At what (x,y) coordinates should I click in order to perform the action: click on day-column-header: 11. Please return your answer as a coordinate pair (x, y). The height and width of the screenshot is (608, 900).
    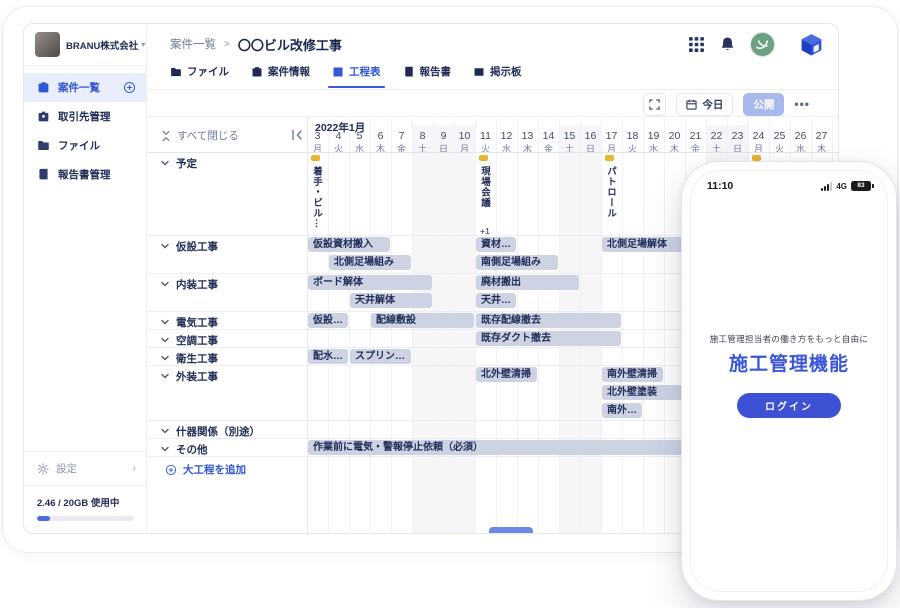
    Looking at the image, I should click on (485, 136).